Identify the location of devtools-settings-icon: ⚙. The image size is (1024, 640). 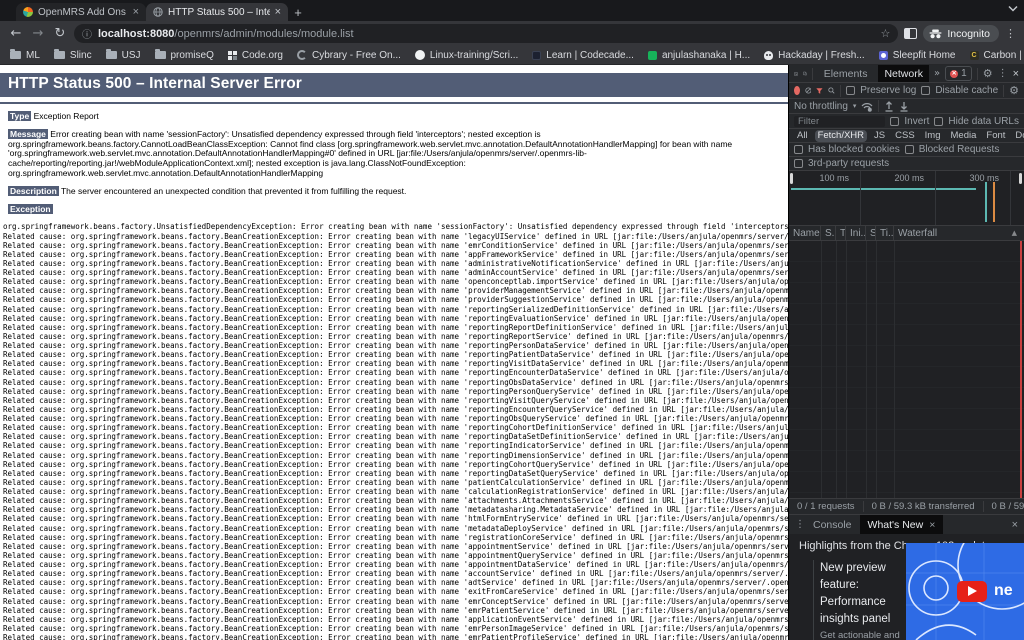
(988, 73).